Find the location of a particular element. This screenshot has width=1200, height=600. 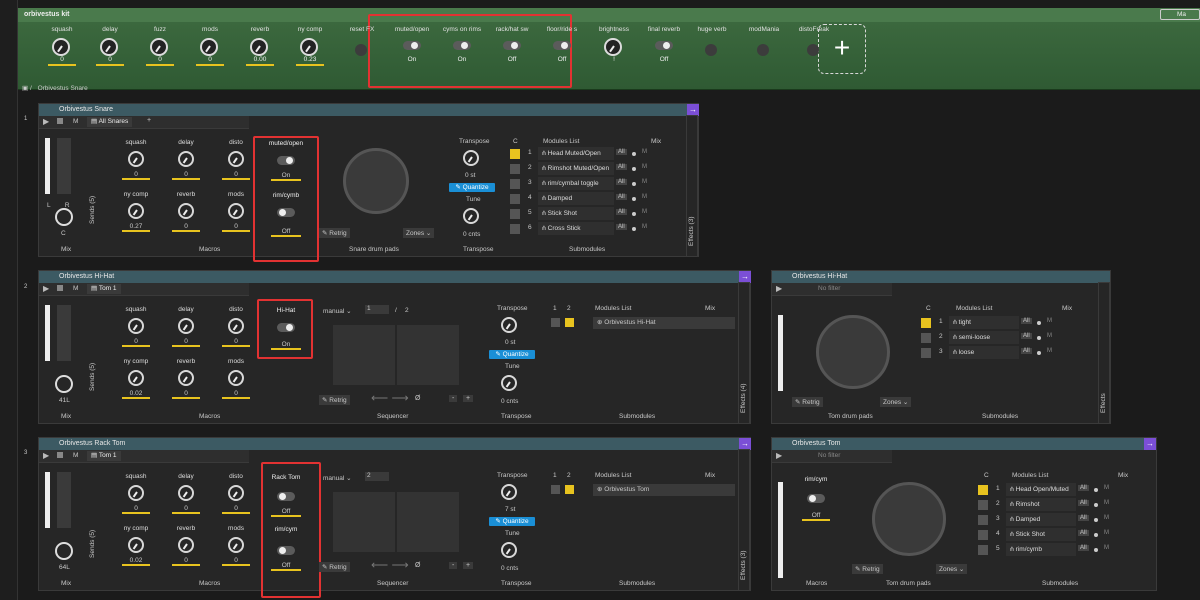

snare-tune-knob is located at coordinates (471, 216).